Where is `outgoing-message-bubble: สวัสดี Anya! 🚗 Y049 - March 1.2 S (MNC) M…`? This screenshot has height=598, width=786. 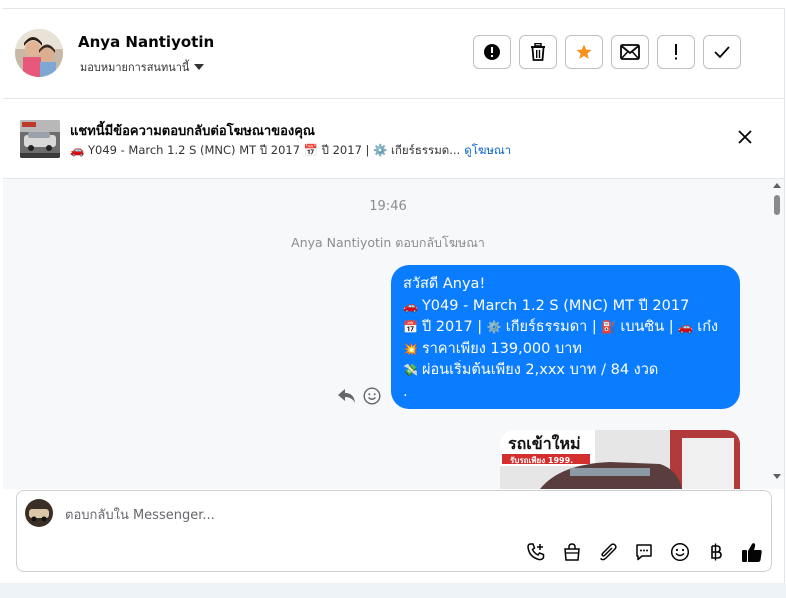 outgoing-message-bubble: สวัสดี Anya! 🚗 Y049 - March 1.2 S (MNC) M… is located at coordinates (565, 337).